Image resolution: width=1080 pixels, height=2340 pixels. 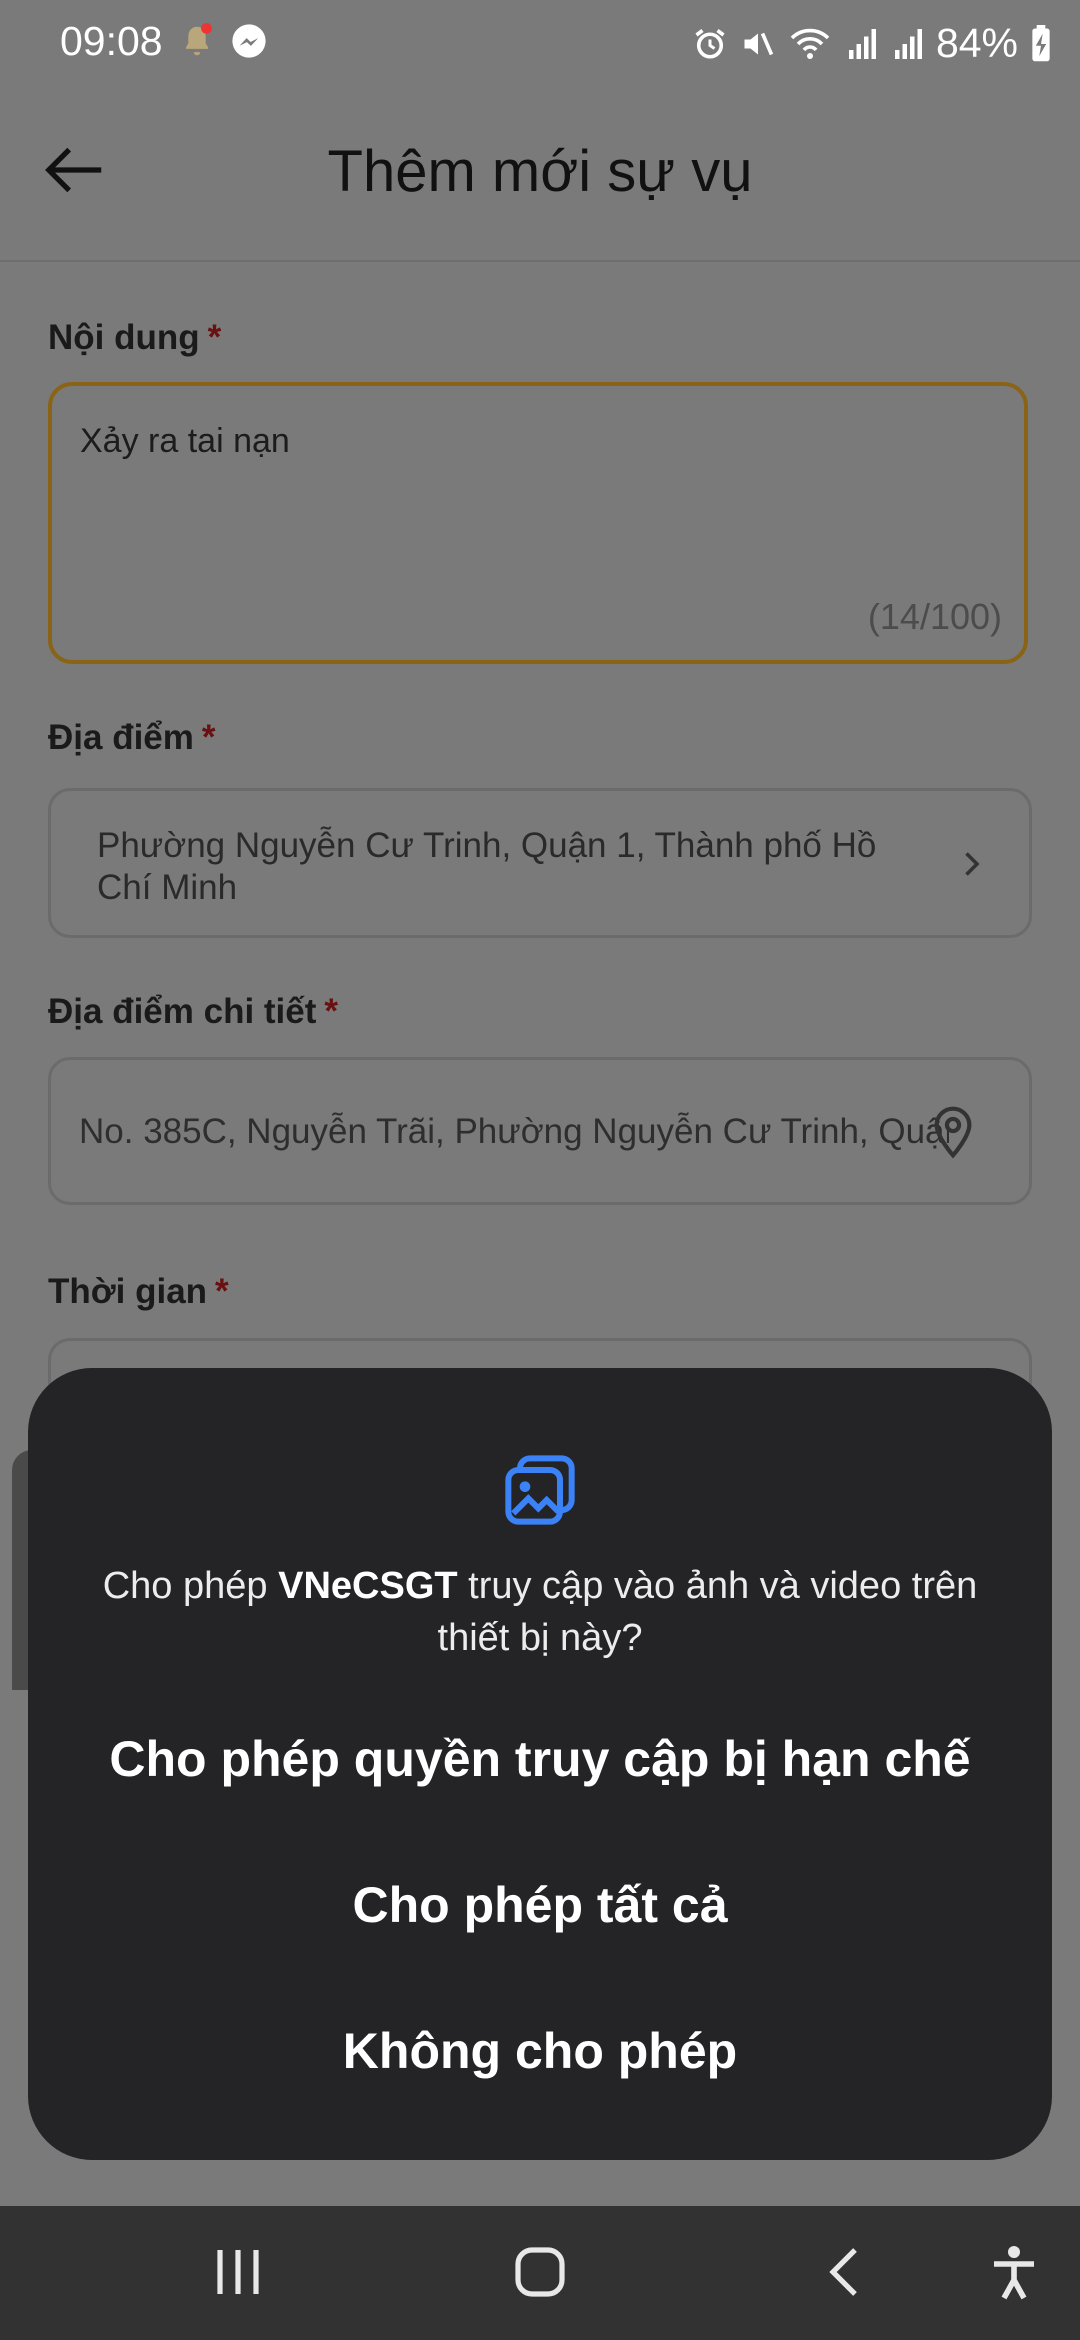 I want to click on battery-percent: 84%, so click(x=976, y=43).